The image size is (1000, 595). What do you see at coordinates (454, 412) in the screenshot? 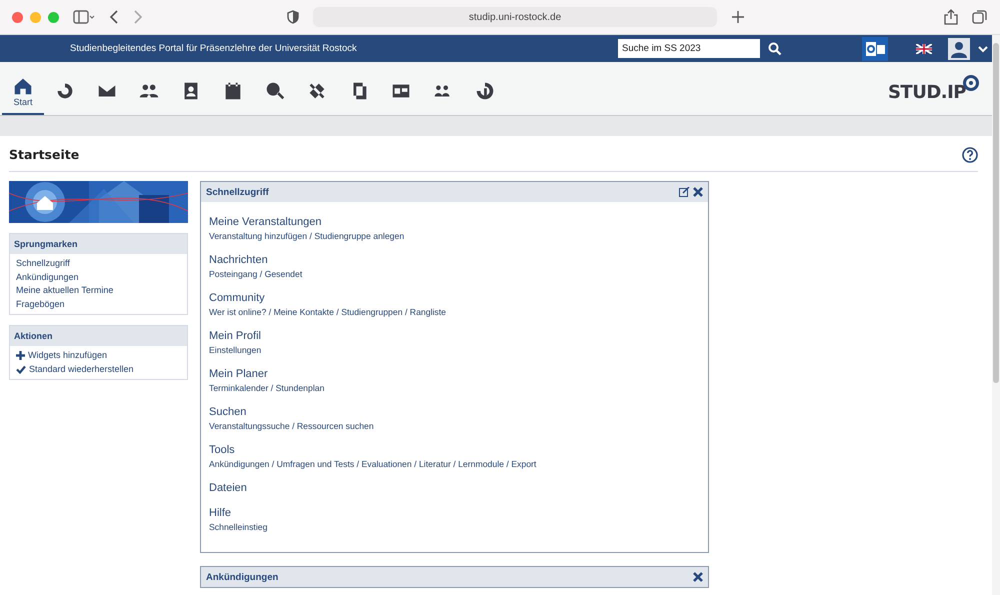
I see `section-link: Suchen` at bounding box center [454, 412].